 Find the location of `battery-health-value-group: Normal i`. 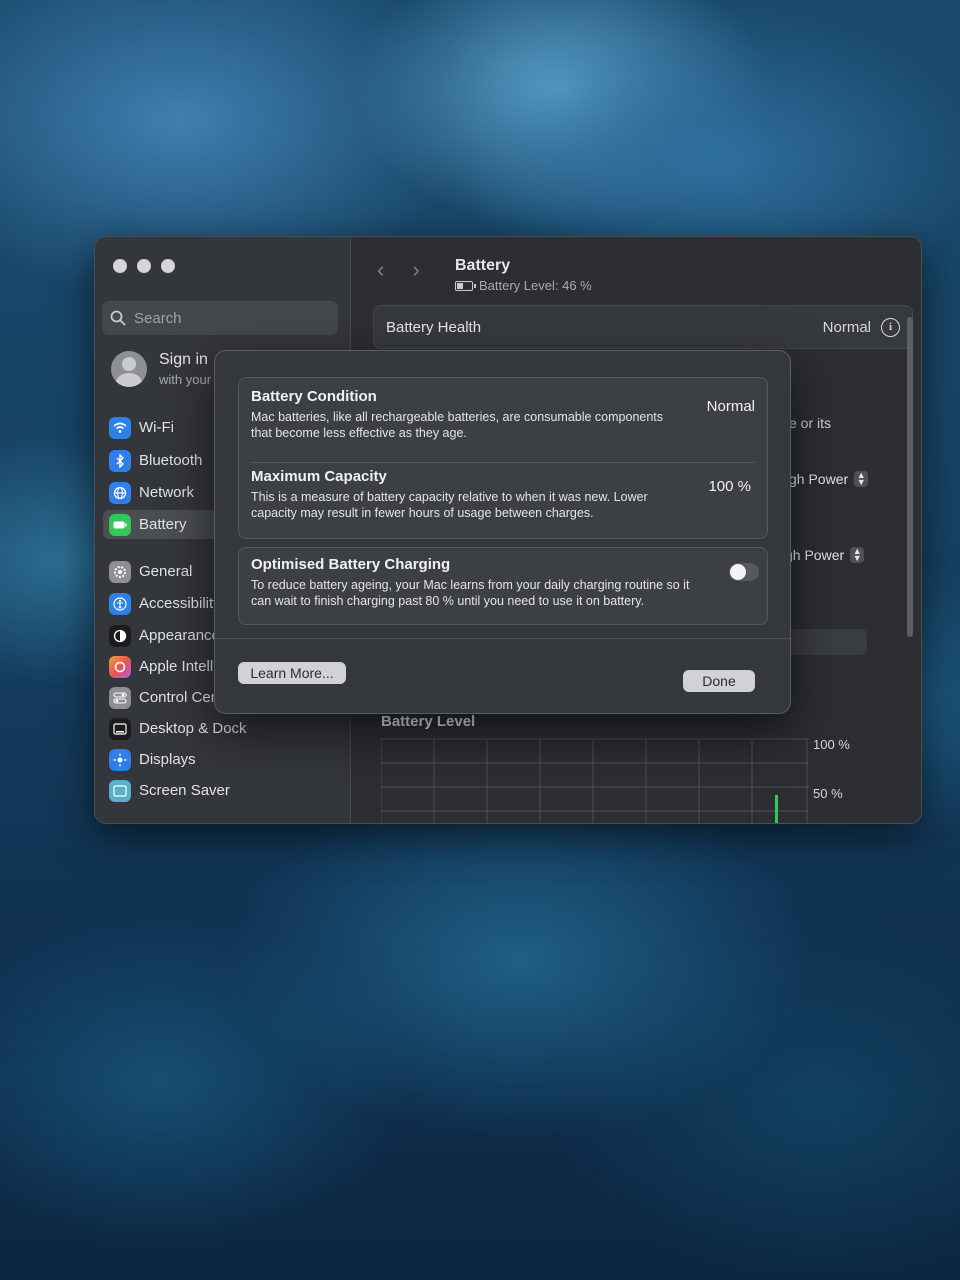

battery-health-value-group: Normal i is located at coordinates (861, 327).